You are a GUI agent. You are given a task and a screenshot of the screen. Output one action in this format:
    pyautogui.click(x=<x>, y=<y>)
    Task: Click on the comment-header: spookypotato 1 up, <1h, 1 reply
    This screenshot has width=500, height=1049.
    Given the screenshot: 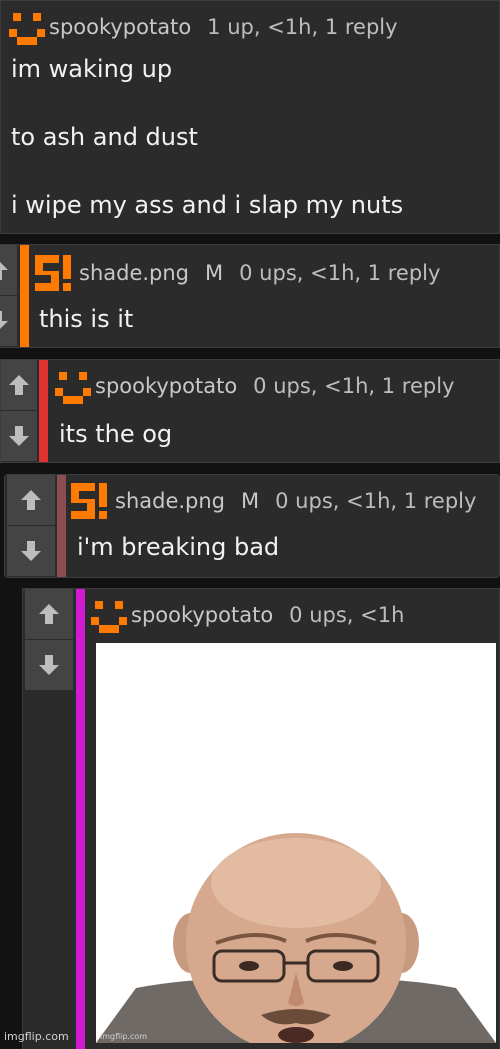 What is the action you would take?
    pyautogui.click(x=203, y=27)
    